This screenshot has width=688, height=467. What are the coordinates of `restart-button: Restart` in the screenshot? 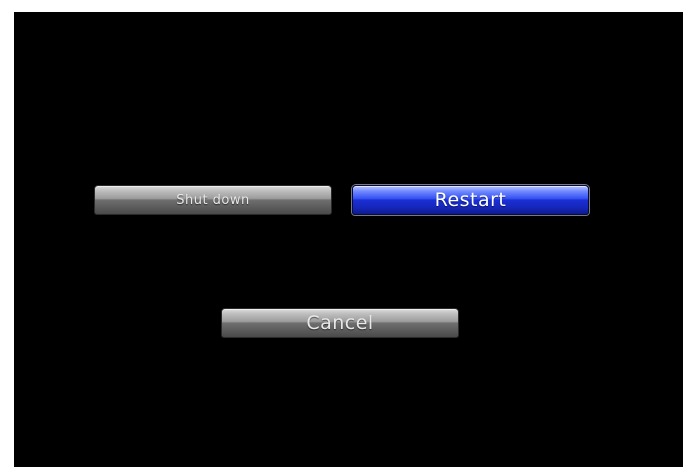 It's located at (470, 200).